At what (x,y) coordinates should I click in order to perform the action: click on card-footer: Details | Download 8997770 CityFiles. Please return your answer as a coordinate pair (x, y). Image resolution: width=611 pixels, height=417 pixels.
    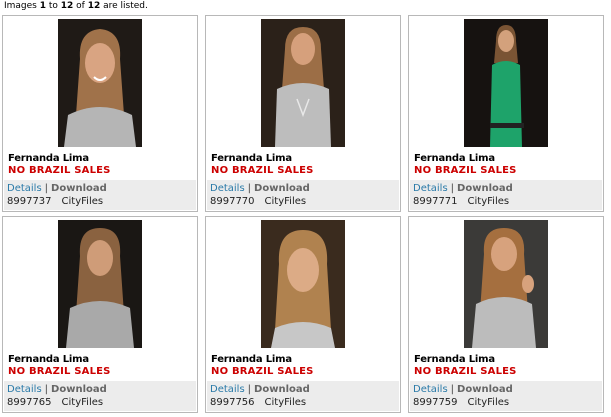
    Looking at the image, I should click on (303, 195).